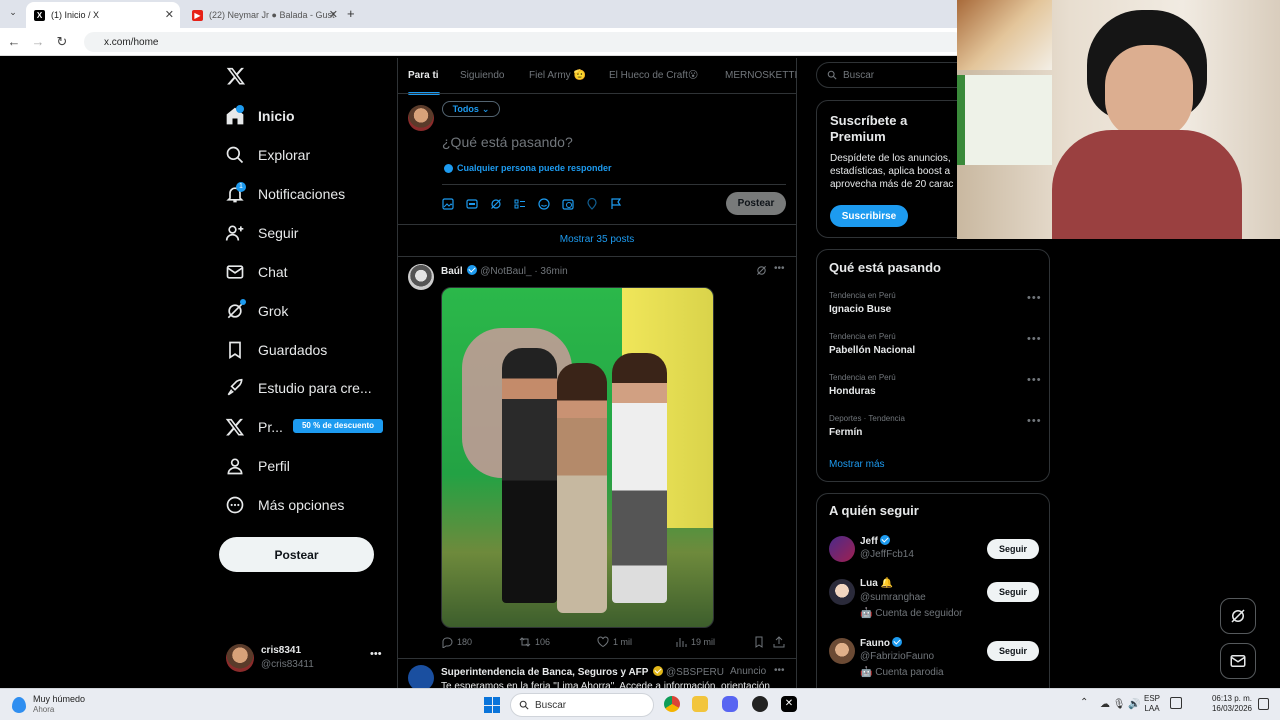 The image size is (1280, 720). Describe the element at coordinates (869, 216) in the screenshot. I see `subscribe-button: Suscribirse` at that location.